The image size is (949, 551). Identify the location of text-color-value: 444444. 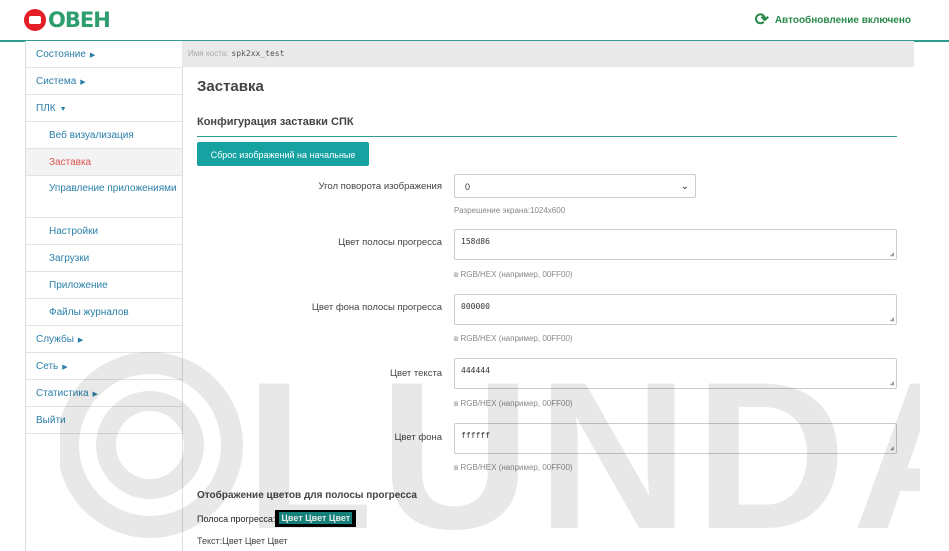
(475, 370).